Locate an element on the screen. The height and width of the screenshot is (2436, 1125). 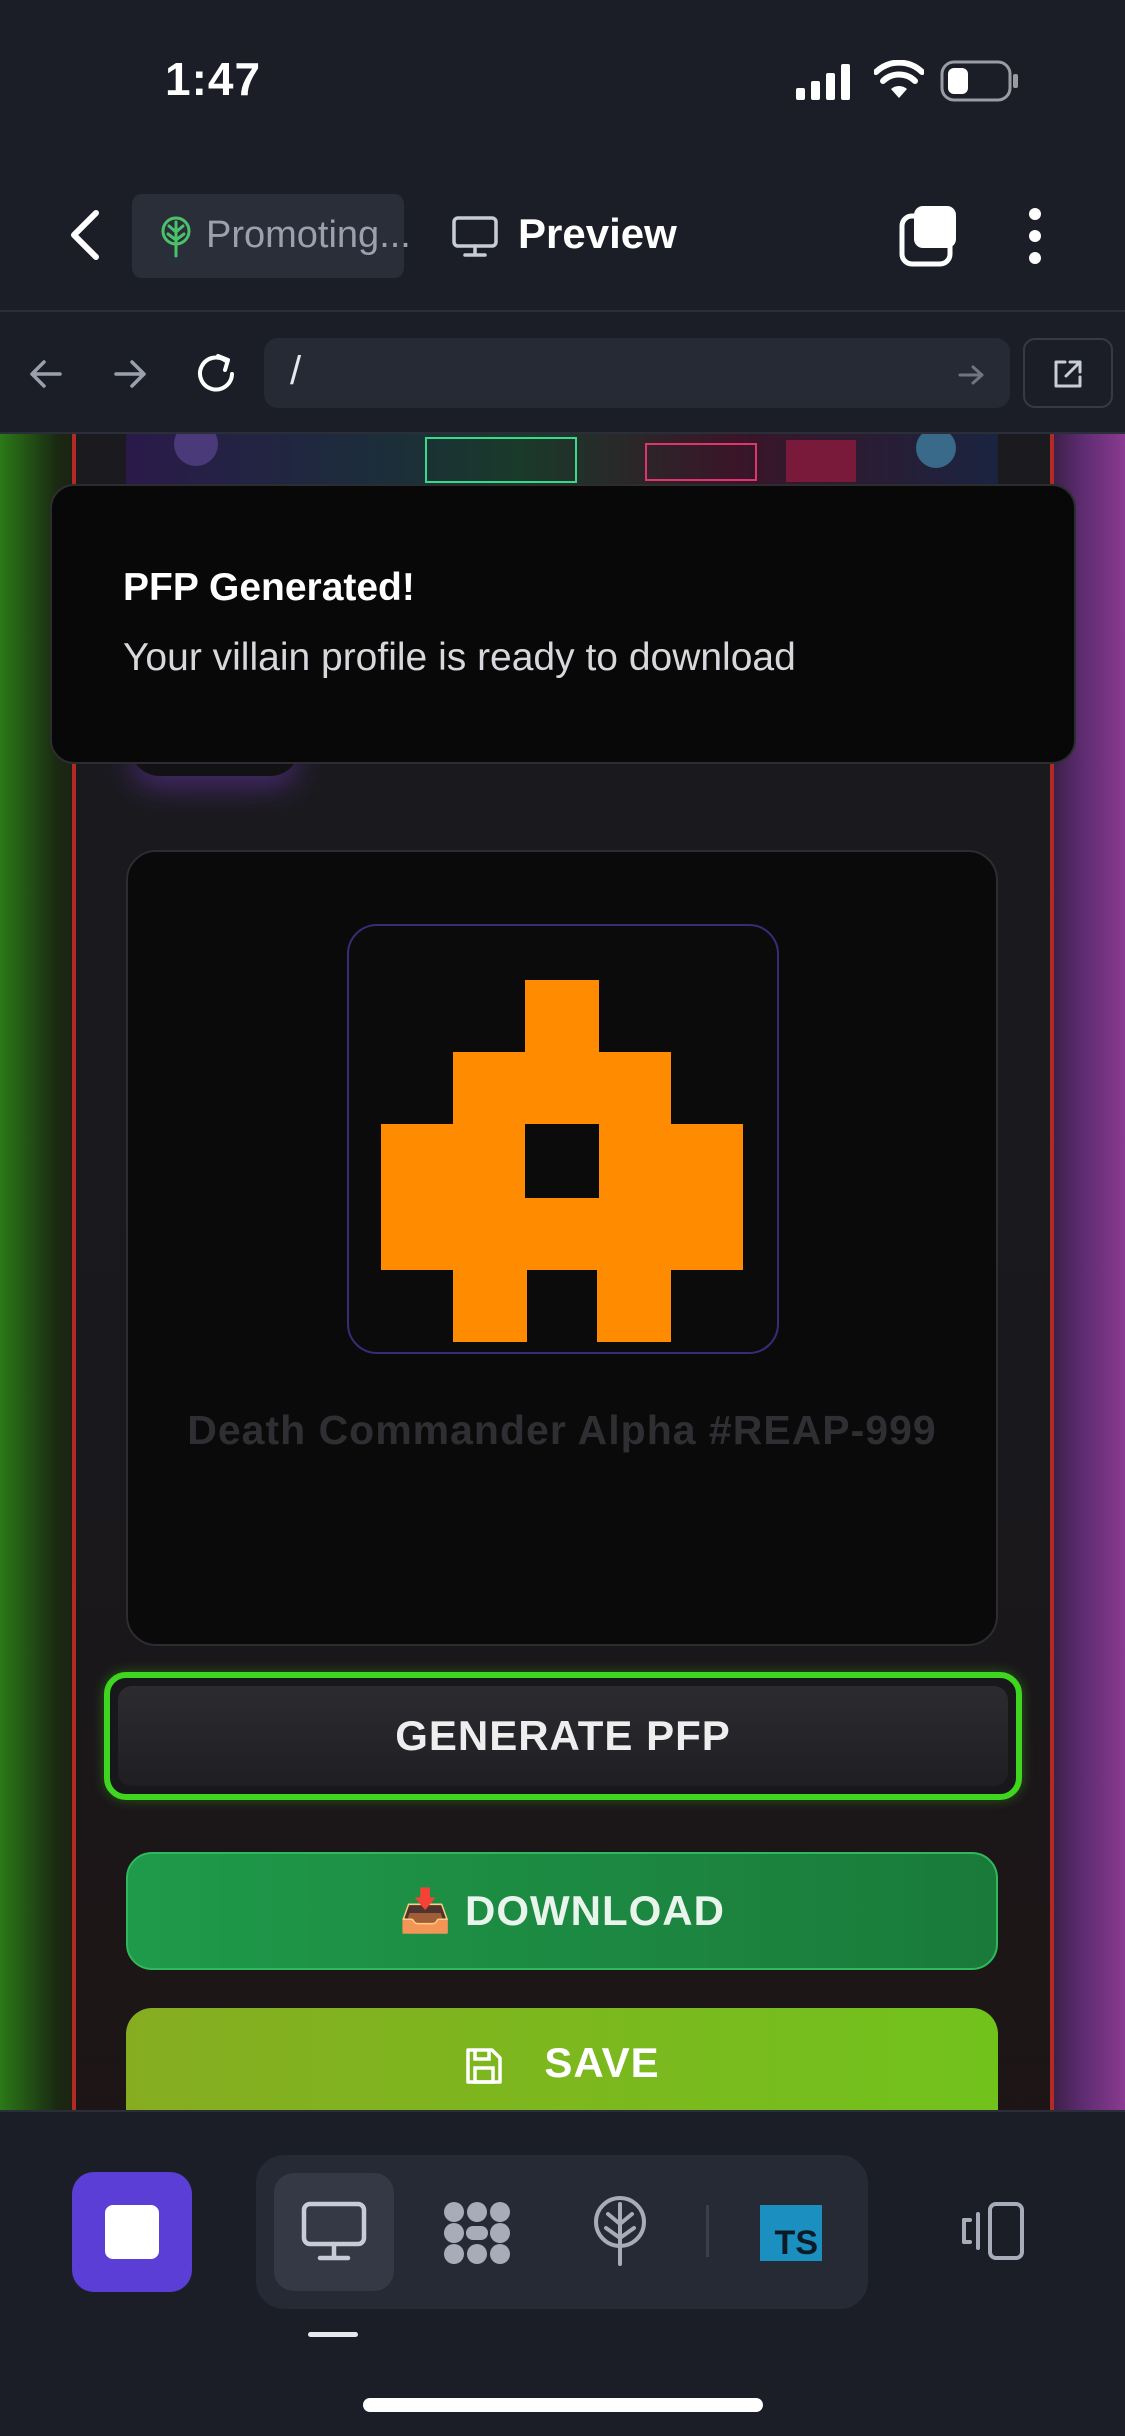
tabs-switcher-icon is located at coordinates (930, 236).